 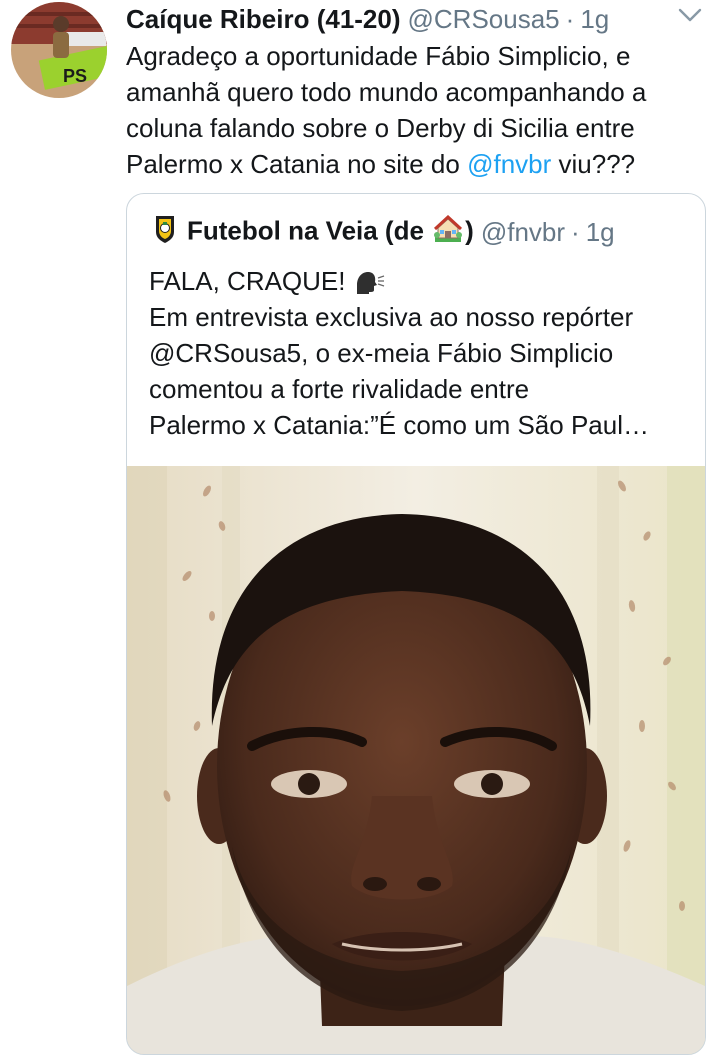 What do you see at coordinates (421, 281) in the screenshot?
I see `quoted-tweet-headline: FALA, CRAQUE!` at bounding box center [421, 281].